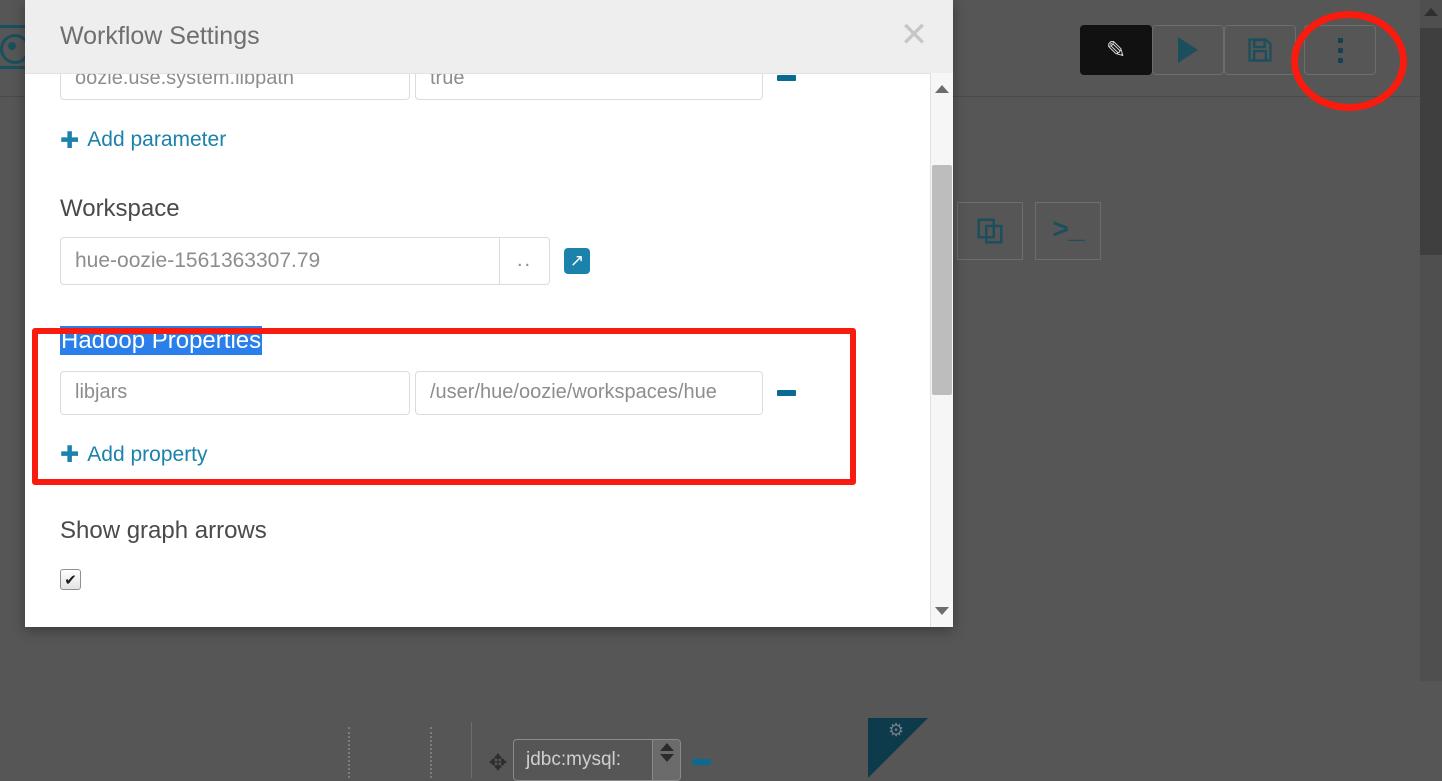 The width and height of the screenshot is (1442, 781). Describe the element at coordinates (666, 747) in the screenshot. I see `spinner-up-icon` at that location.